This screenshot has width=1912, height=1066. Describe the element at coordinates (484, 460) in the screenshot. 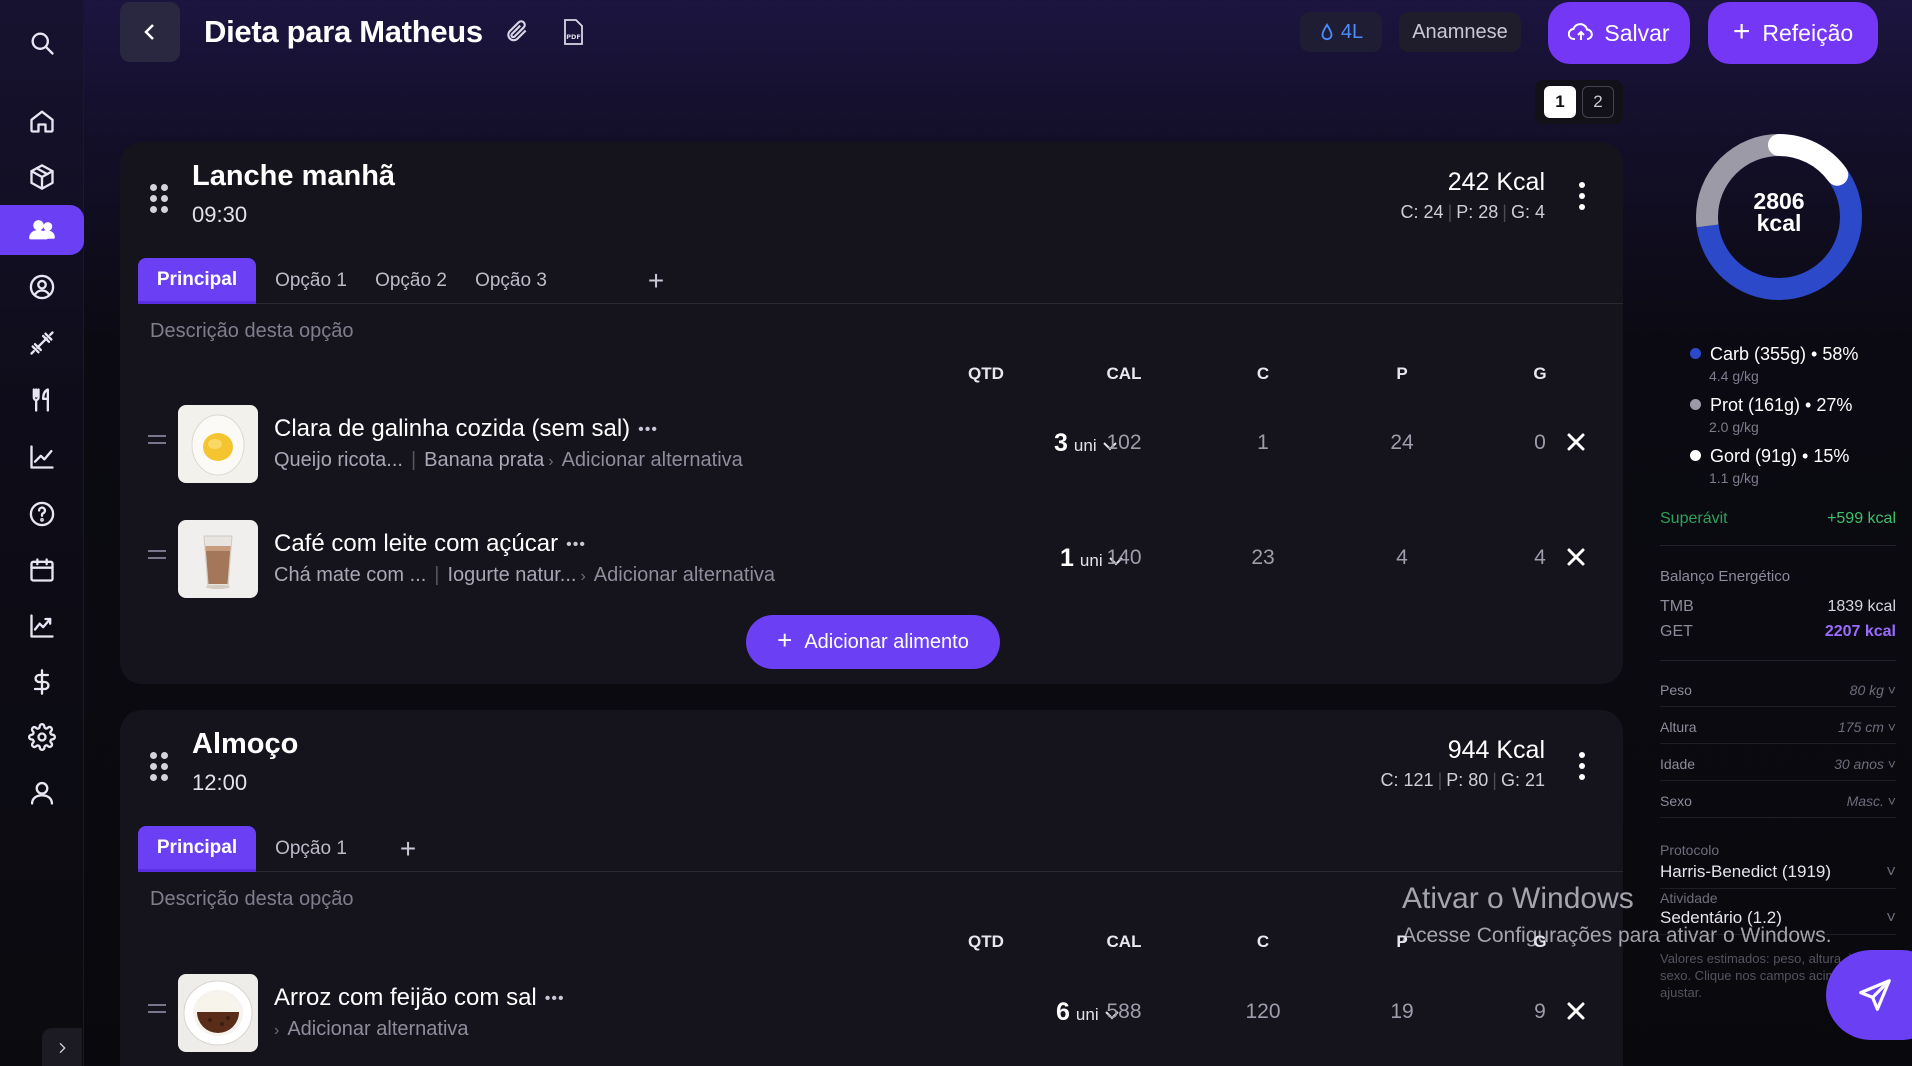

I see `alternative-item: Banana prata` at that location.